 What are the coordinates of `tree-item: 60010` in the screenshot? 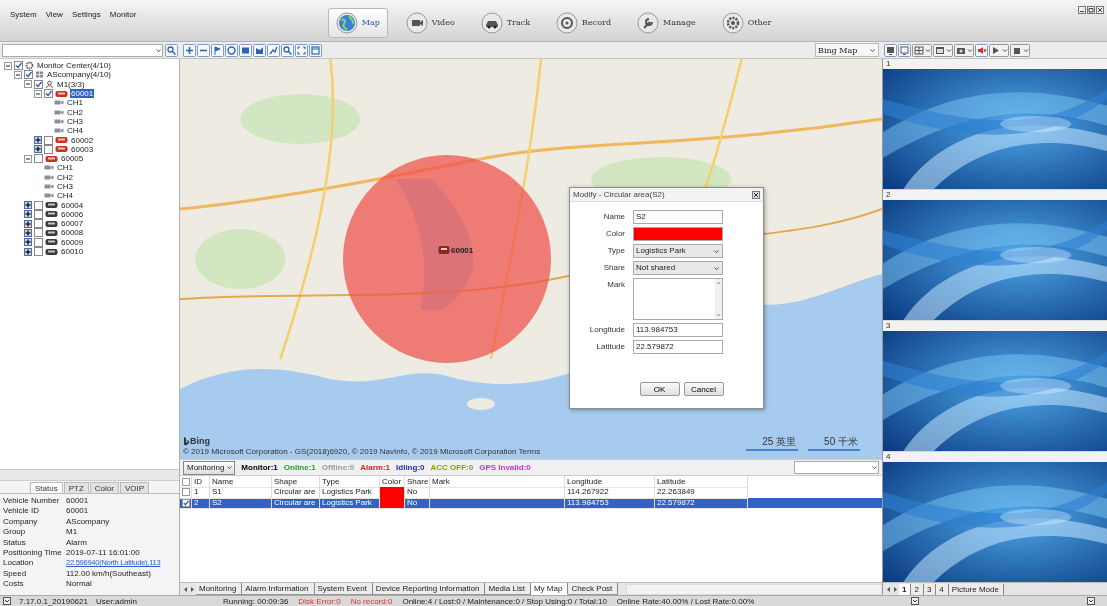 It's located at (72, 252).